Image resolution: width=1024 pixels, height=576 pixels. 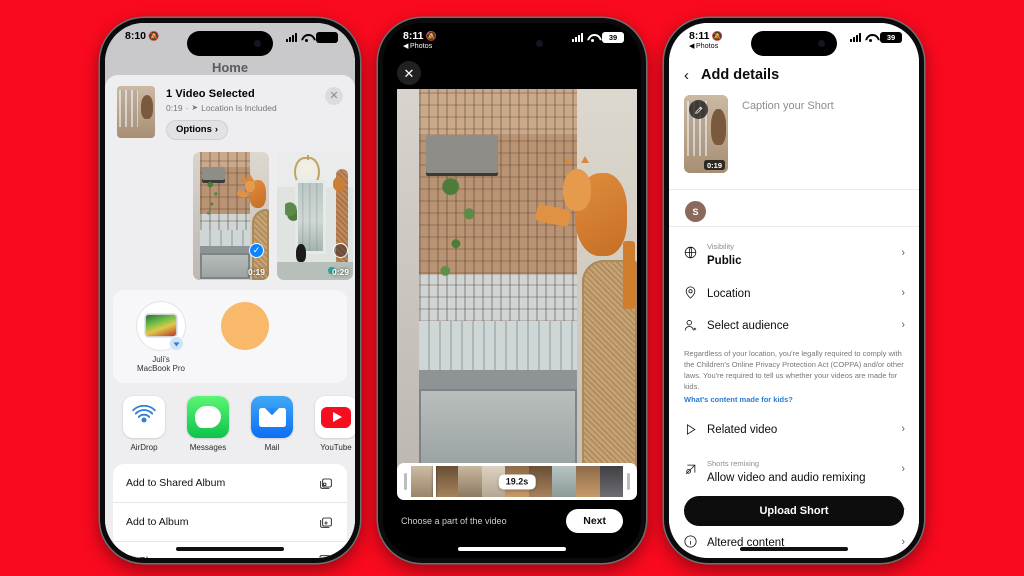 I want to click on option-sublabel: Shorts remixing, so click(x=733, y=463).